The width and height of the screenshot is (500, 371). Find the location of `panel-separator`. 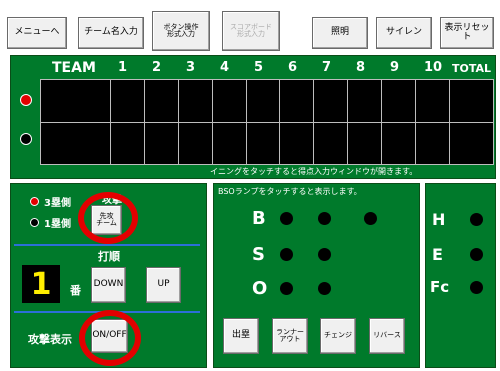

panel-separator is located at coordinates (107, 245).